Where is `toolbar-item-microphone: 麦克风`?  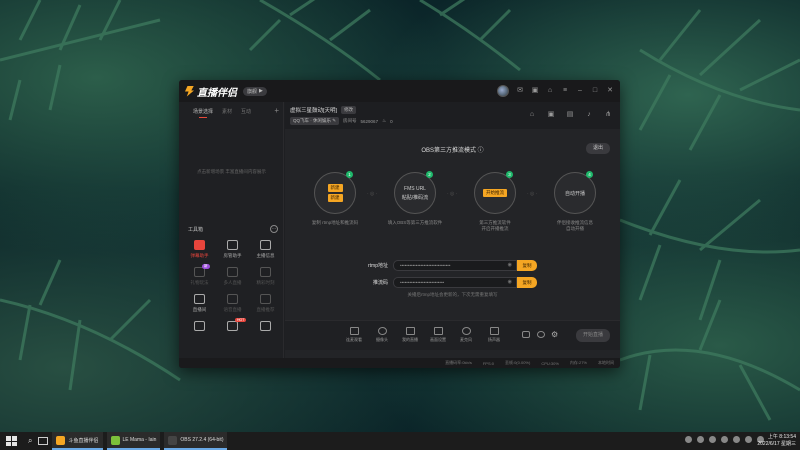 toolbar-item-microphone: 麦克风 is located at coordinates (466, 335).